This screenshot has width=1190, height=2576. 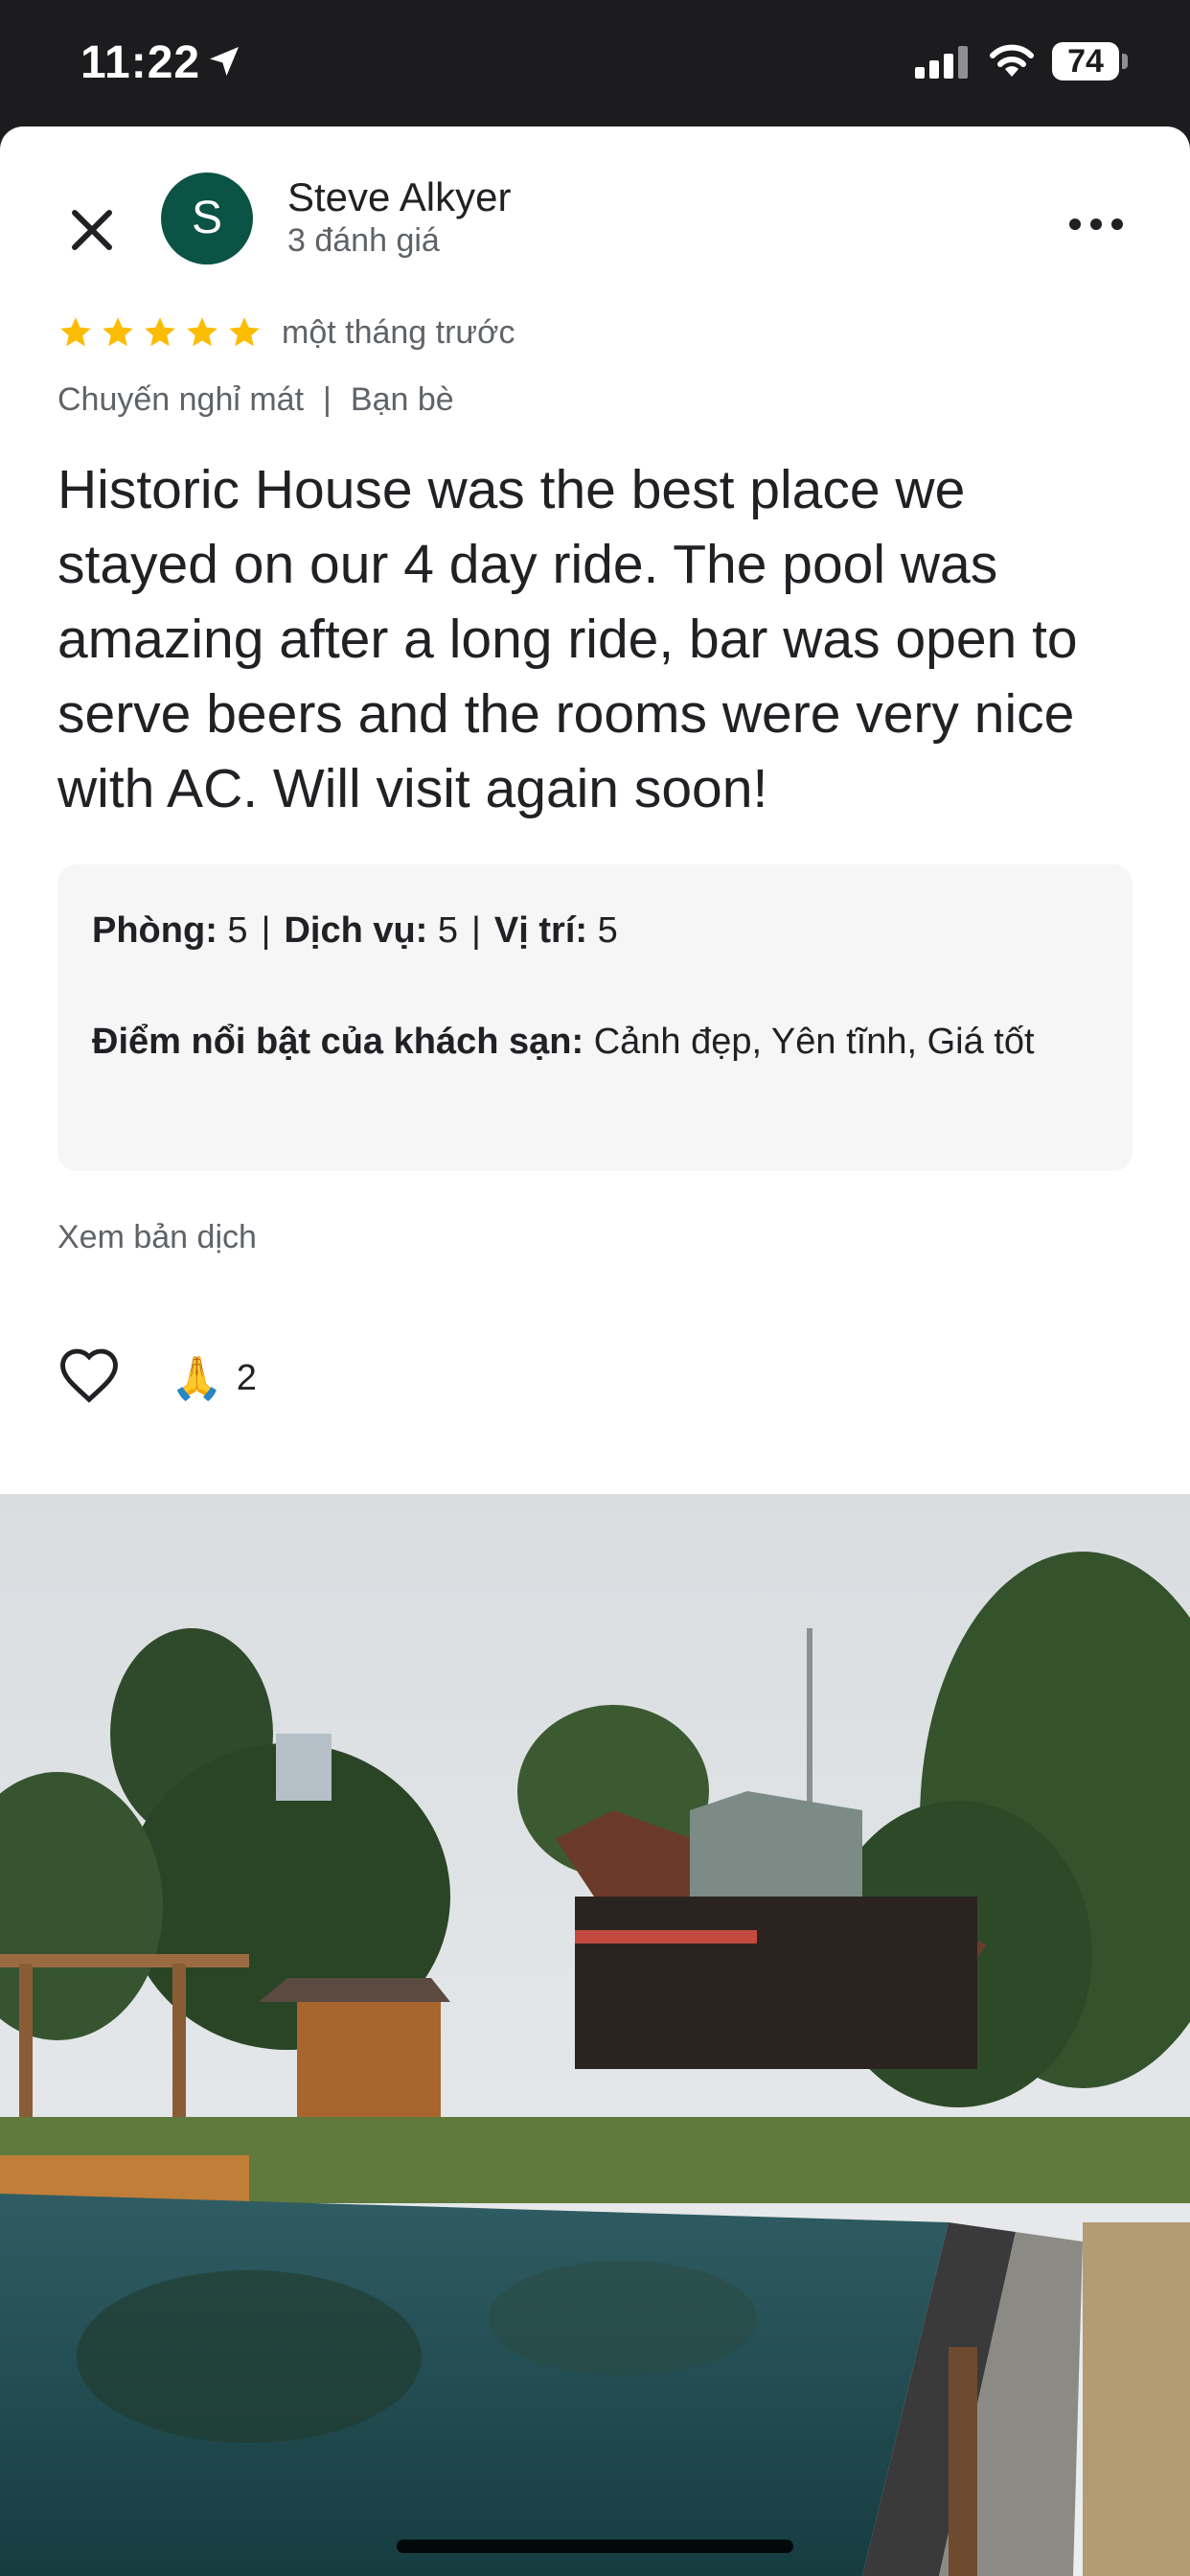 What do you see at coordinates (399, 197) in the screenshot?
I see `reviewer-name: Steve Alkyer` at bounding box center [399, 197].